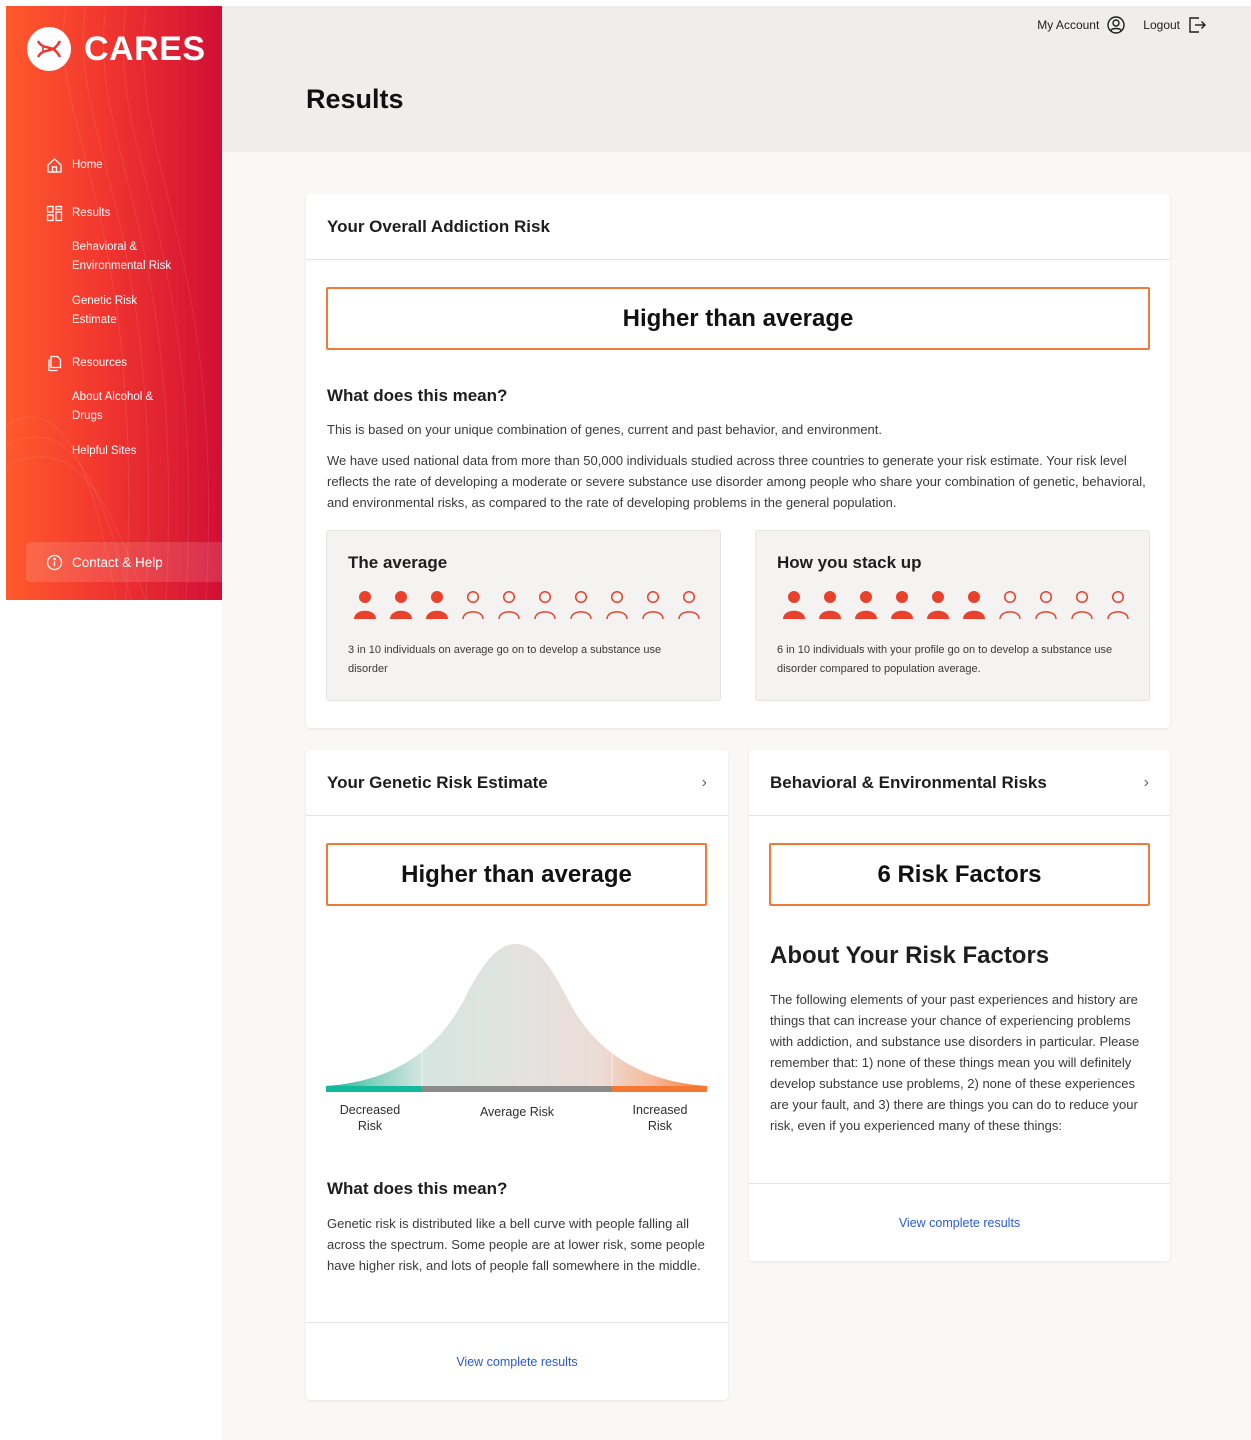 The height and width of the screenshot is (1440, 1251). I want to click on user-circle-icon, so click(1116, 25).